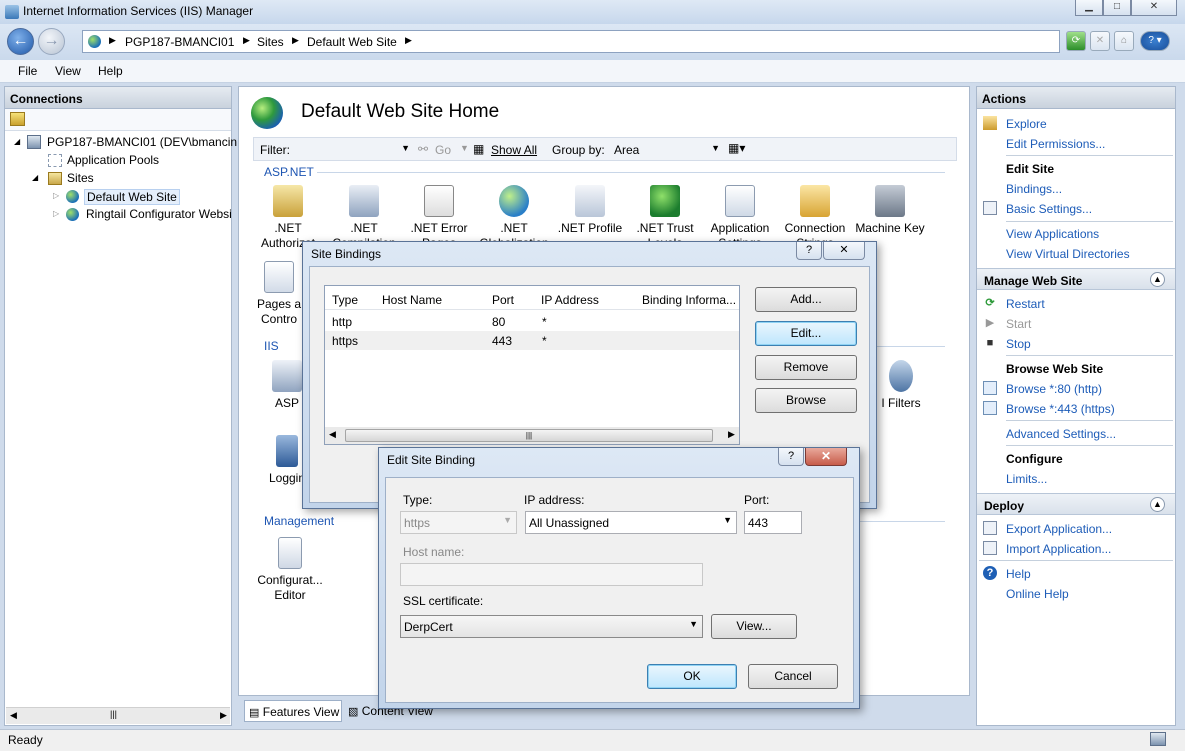  What do you see at coordinates (1054, 389) in the screenshot?
I see `action-browse-80: Browse *:80 (http)` at bounding box center [1054, 389].